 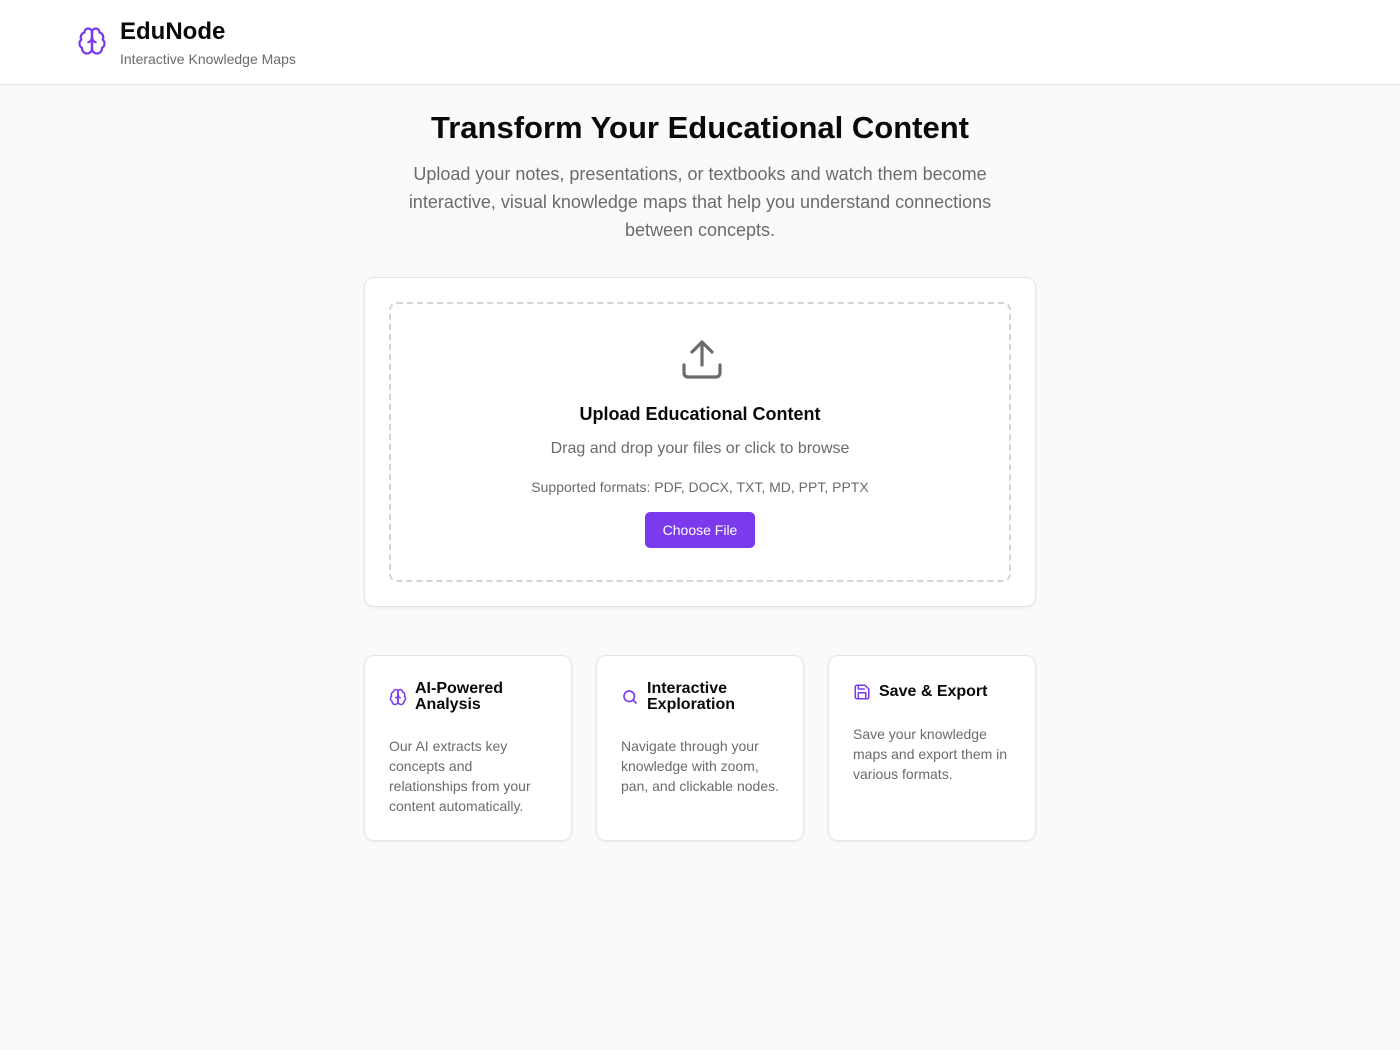 I want to click on feature-title: Interactive Exploration, so click(x=691, y=696).